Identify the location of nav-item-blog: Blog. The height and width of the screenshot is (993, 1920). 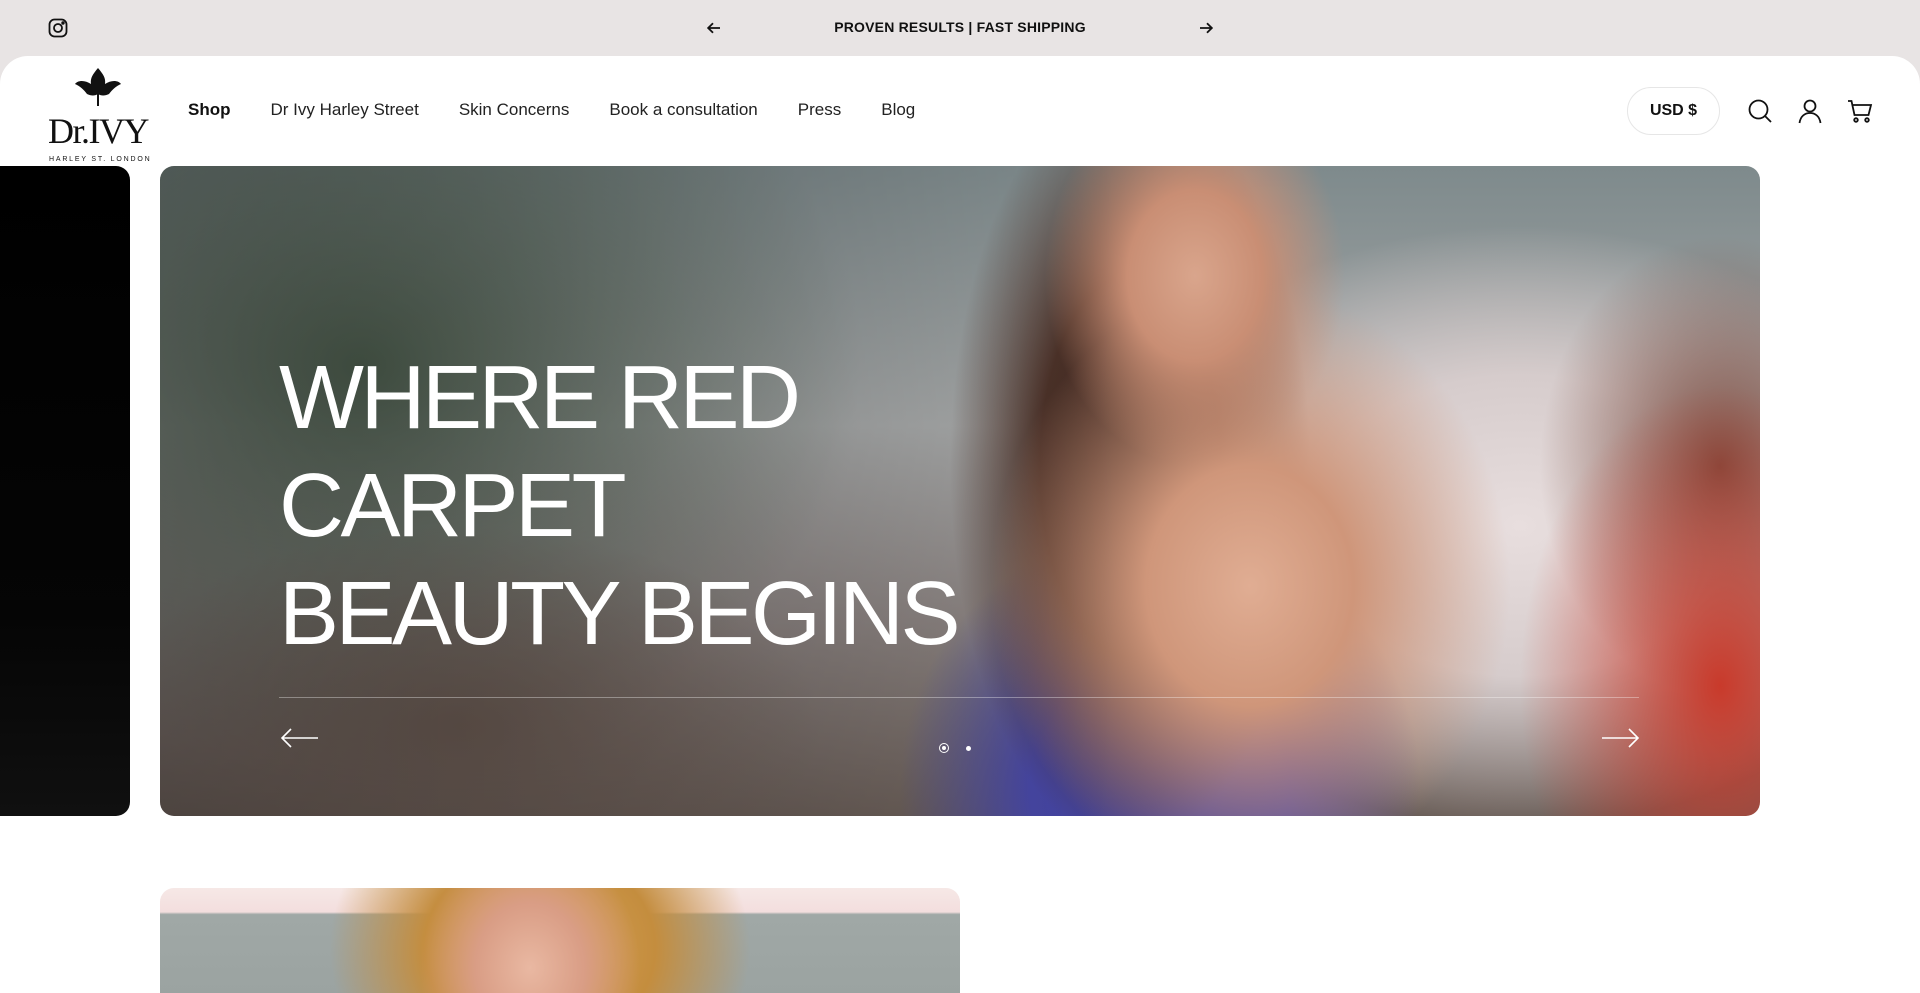
(898, 110).